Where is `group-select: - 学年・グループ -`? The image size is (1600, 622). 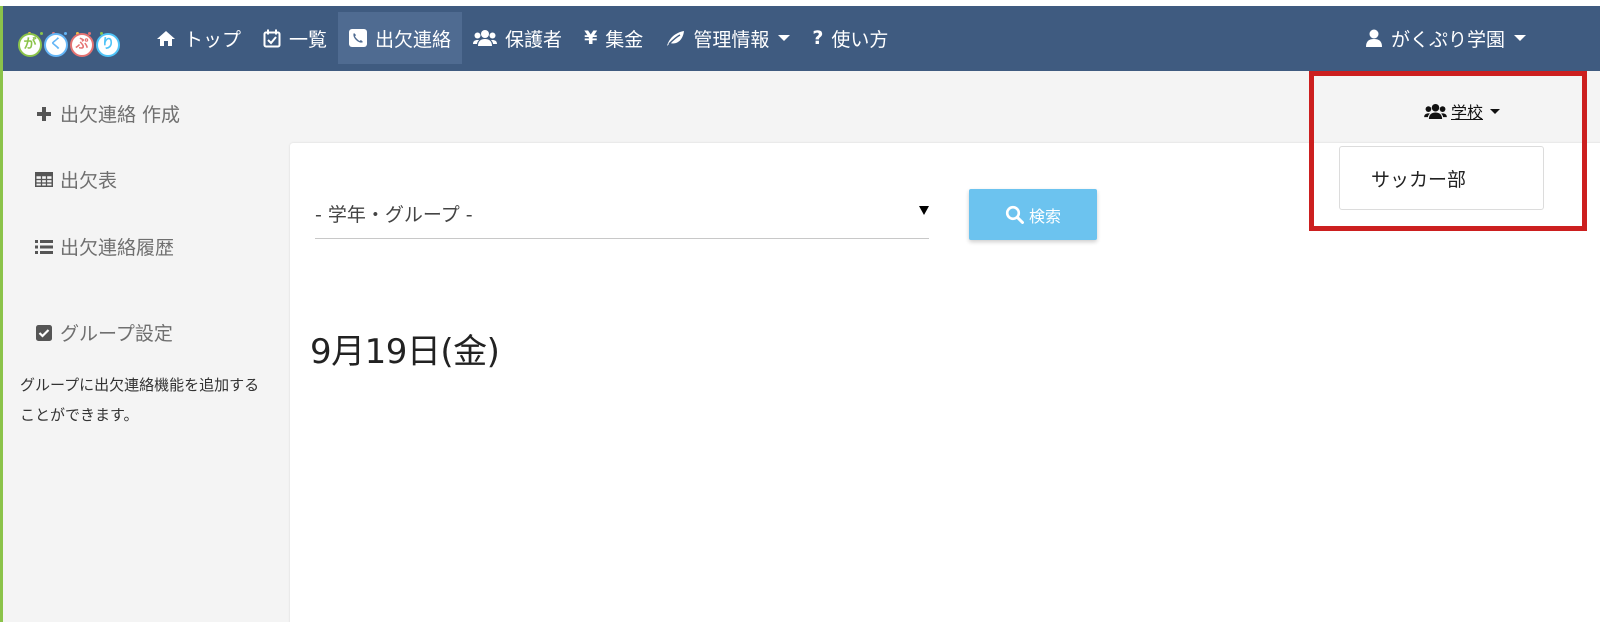
group-select: - 学年・グループ - is located at coordinates (622, 214).